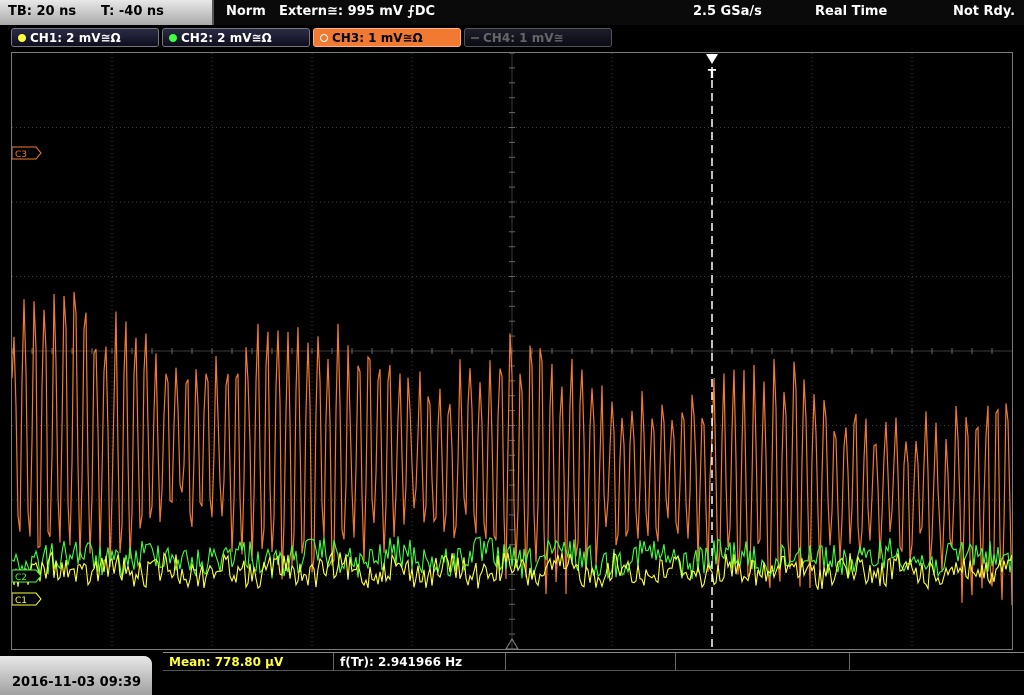 The image size is (1024, 695). Describe the element at coordinates (377, 38) in the screenshot. I see `ch3-label: CH3: 1 mV≅Ω` at that location.